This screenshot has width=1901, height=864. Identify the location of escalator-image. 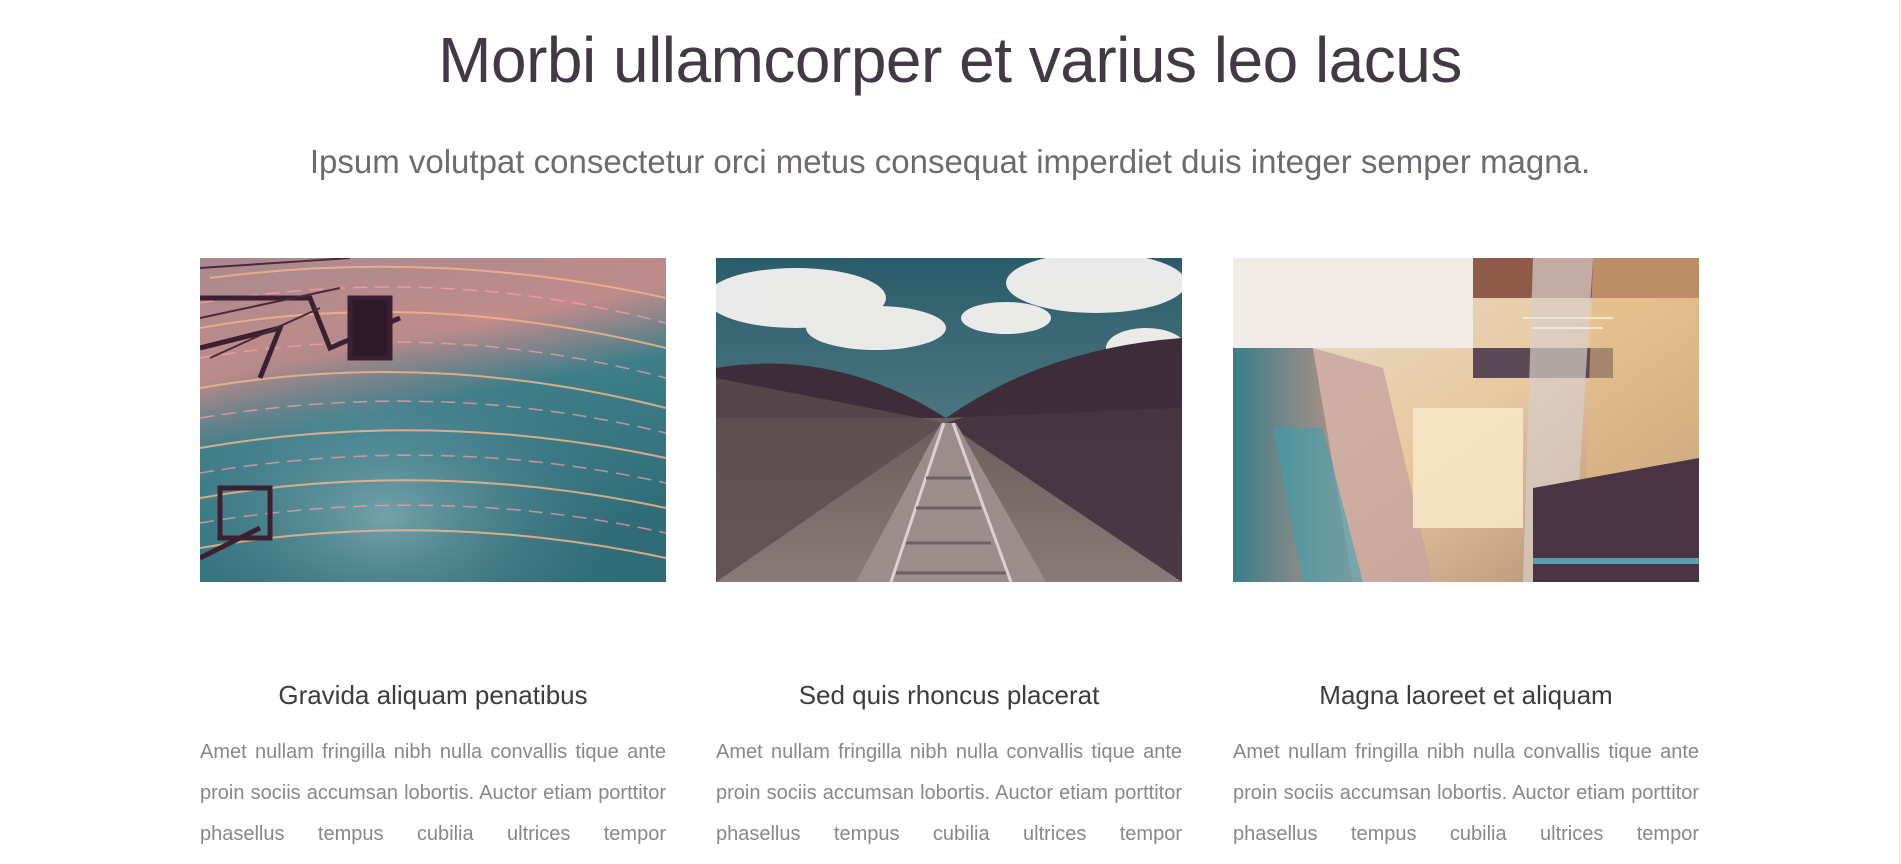
(1466, 420).